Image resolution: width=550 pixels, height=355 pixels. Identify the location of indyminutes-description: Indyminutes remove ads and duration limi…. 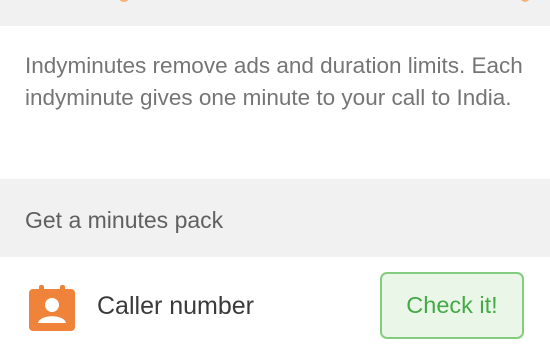
(274, 81).